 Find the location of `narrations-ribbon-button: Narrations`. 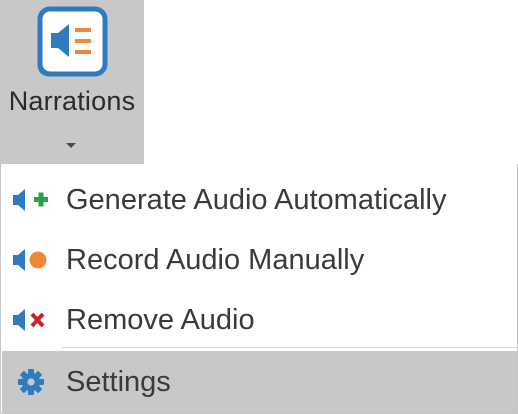

narrations-ribbon-button: Narrations is located at coordinates (72, 82).